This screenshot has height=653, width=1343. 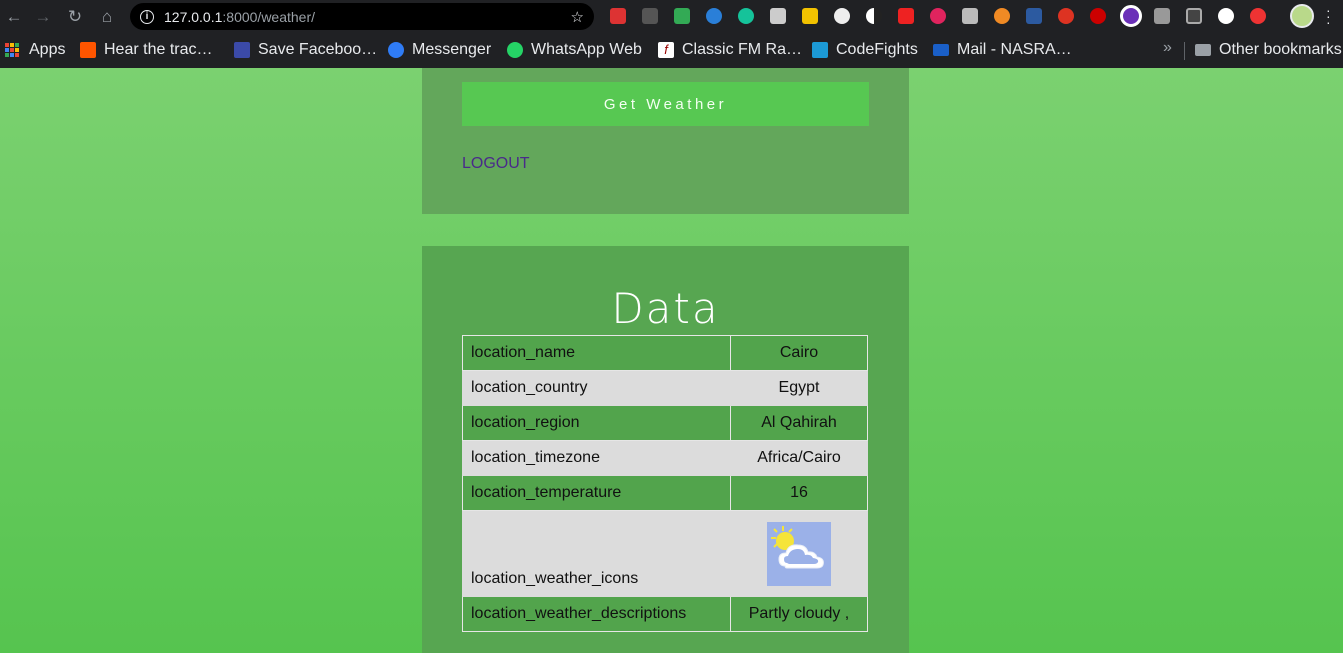 What do you see at coordinates (874, 16) in the screenshot?
I see `dark-mode-icon` at bounding box center [874, 16].